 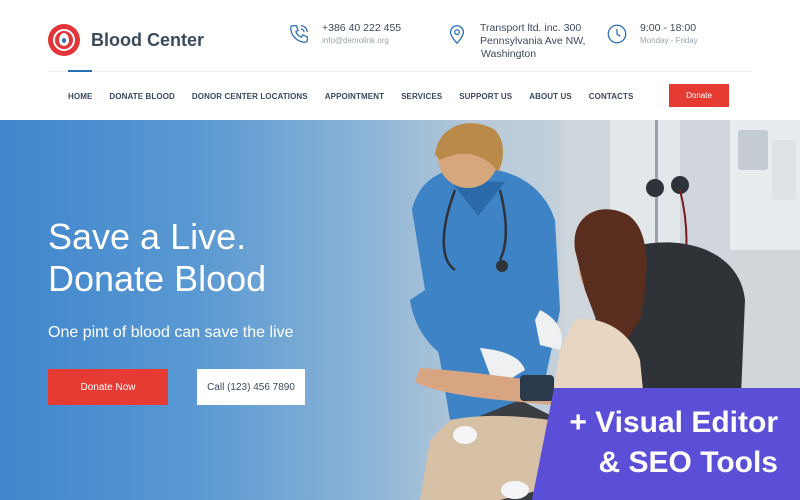 What do you see at coordinates (361, 28) in the screenshot?
I see `phone-number: +386 40 222 455` at bounding box center [361, 28].